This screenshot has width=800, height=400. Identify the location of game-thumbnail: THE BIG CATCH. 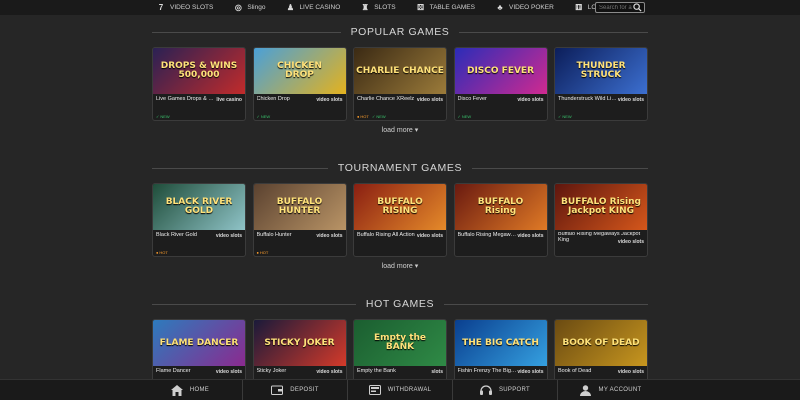
(500, 343).